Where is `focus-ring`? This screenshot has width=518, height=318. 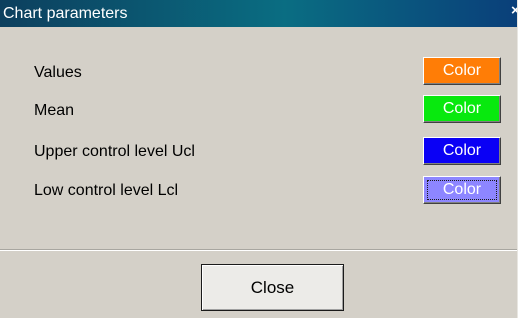 focus-ring is located at coordinates (462, 190).